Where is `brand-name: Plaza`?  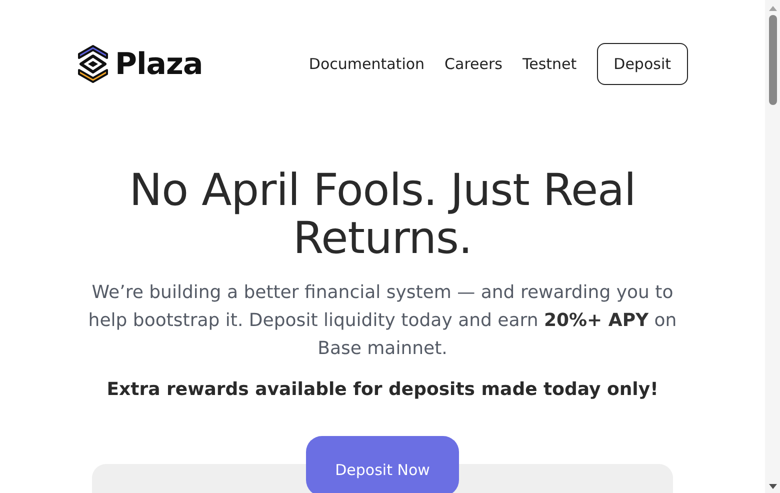
brand-name: Plaza is located at coordinates (159, 64).